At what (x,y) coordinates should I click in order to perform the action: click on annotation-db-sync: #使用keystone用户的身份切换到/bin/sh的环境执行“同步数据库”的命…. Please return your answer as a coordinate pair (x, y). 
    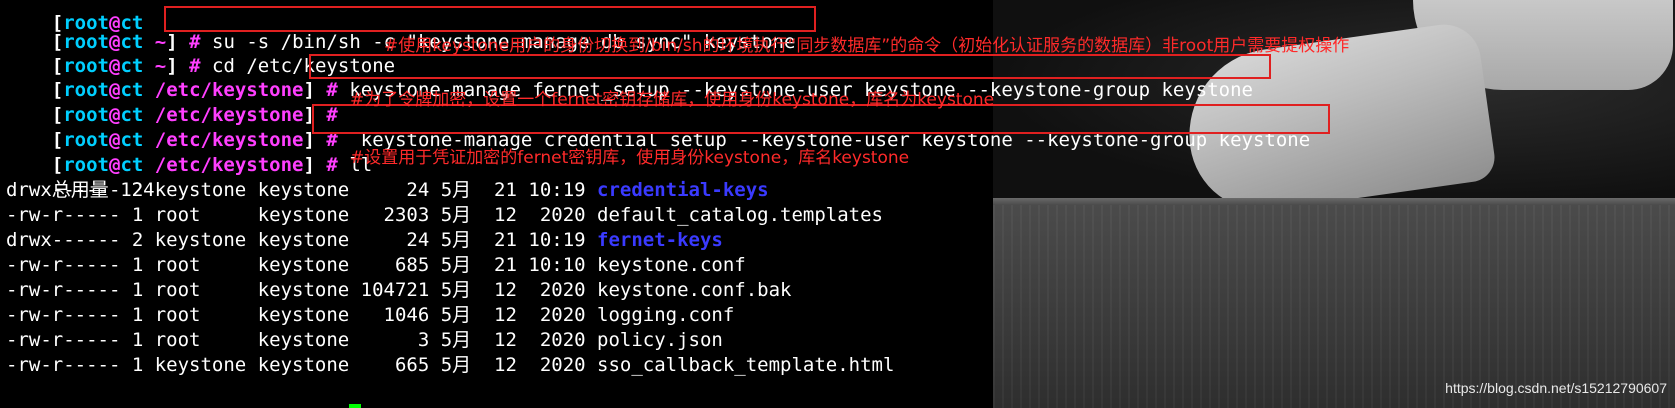
    Looking at the image, I should click on (867, 46).